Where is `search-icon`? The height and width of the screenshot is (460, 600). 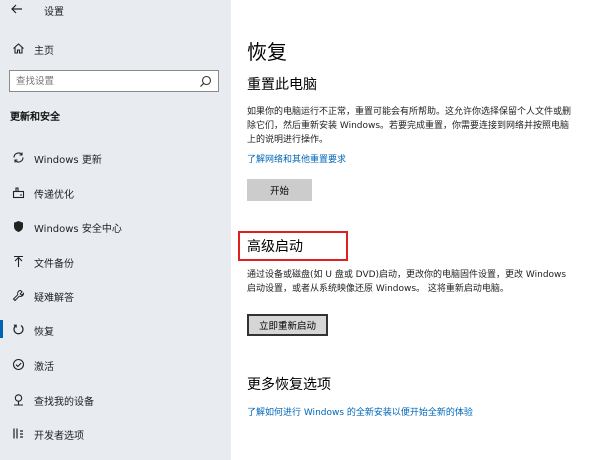
search-icon is located at coordinates (205, 81).